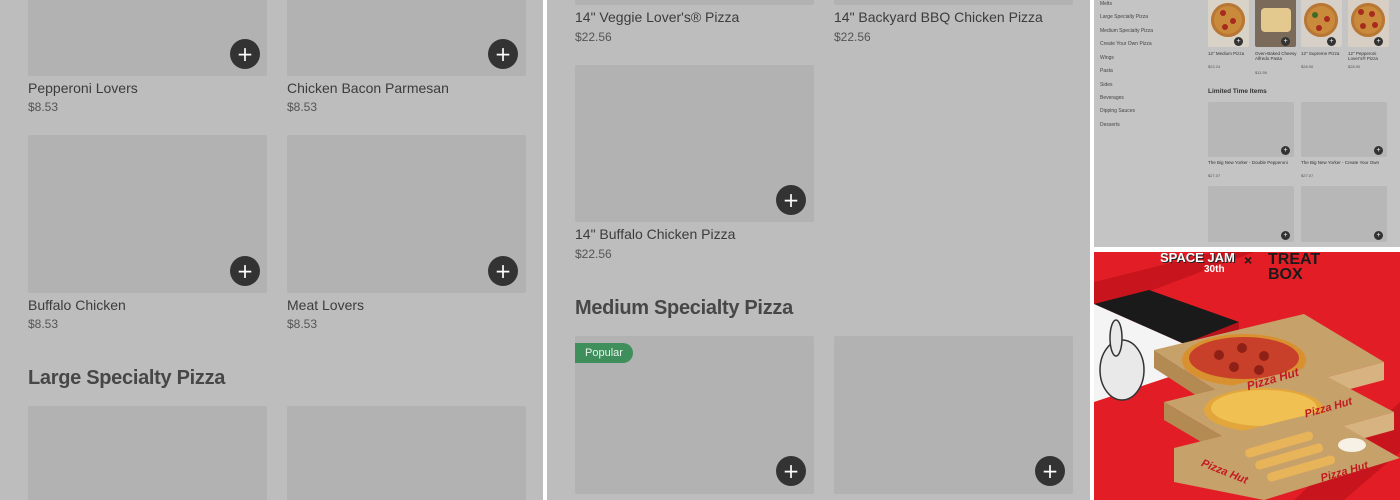  What do you see at coordinates (1294, 267) in the screenshot?
I see `promo-right-title: TREAT BOX` at bounding box center [1294, 267].